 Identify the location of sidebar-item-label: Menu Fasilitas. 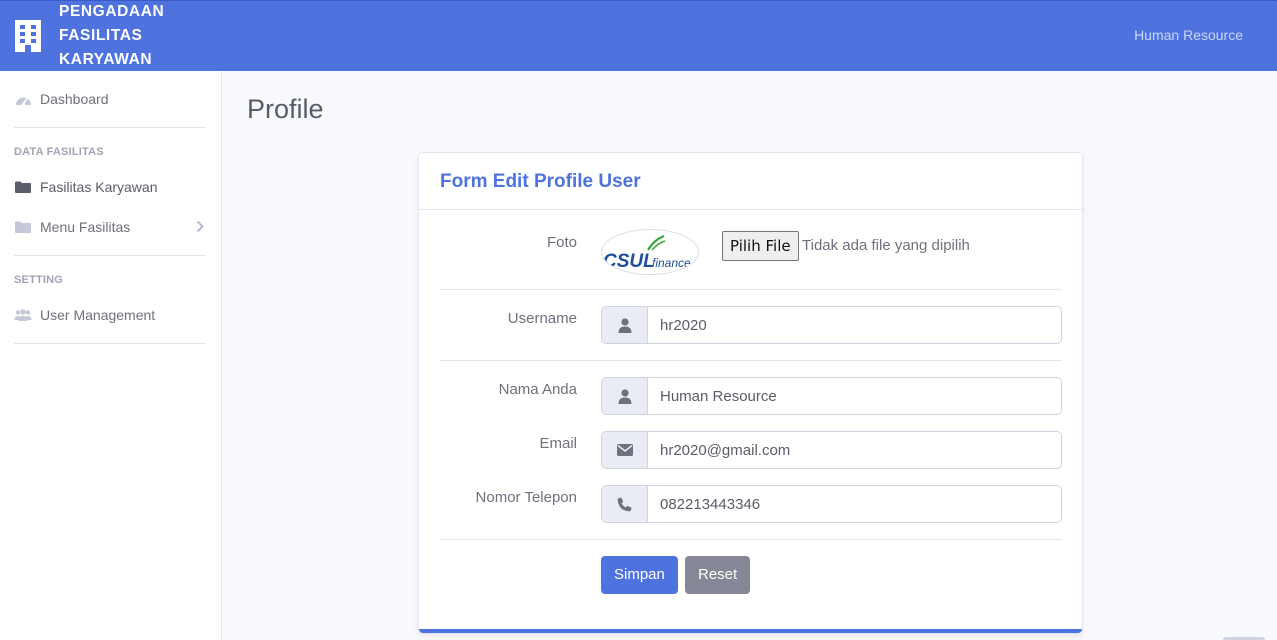
(85, 227).